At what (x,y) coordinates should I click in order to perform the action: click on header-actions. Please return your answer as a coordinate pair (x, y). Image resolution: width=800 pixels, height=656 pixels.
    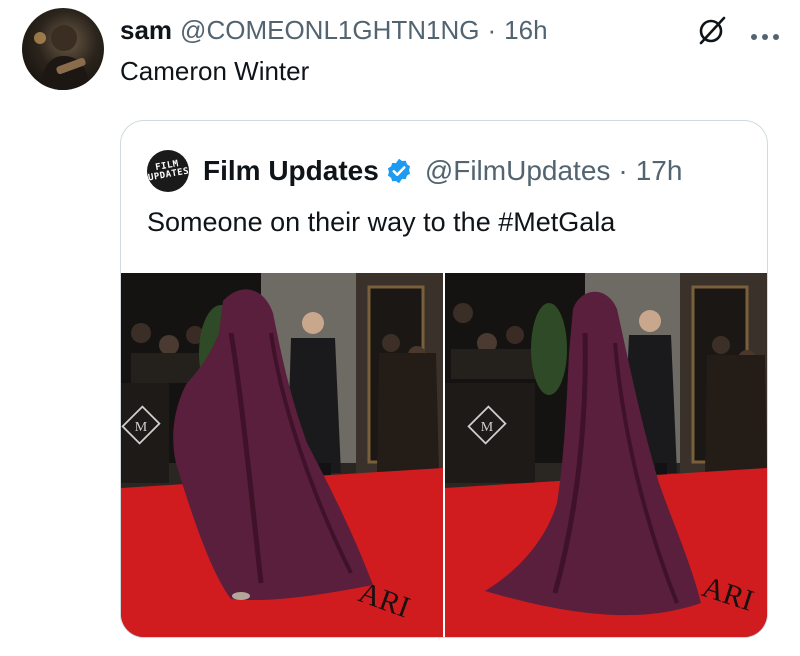
    Looking at the image, I should click on (738, 33).